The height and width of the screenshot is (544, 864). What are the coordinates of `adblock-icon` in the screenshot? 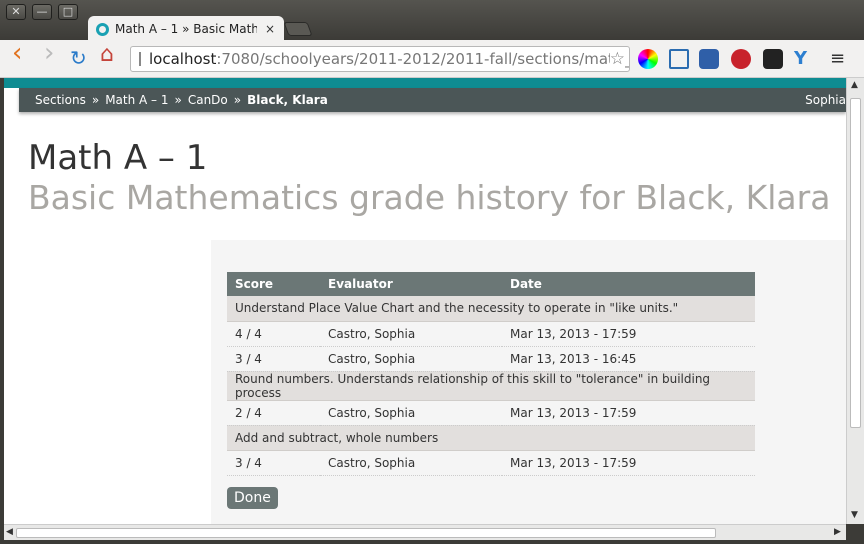 It's located at (741, 59).